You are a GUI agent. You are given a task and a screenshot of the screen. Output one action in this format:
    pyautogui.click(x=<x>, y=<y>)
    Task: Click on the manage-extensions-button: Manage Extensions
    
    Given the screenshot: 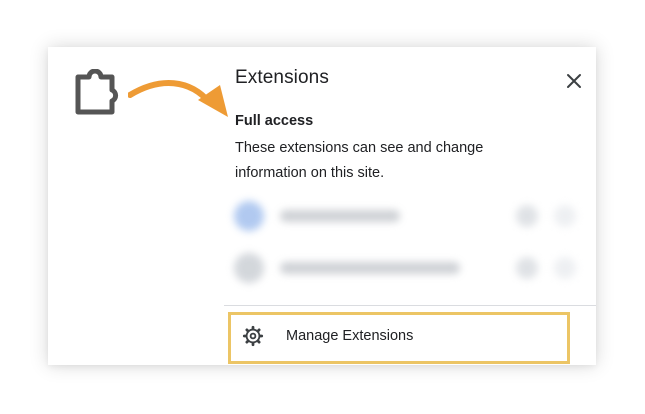 What is the action you would take?
    pyautogui.click(x=399, y=338)
    